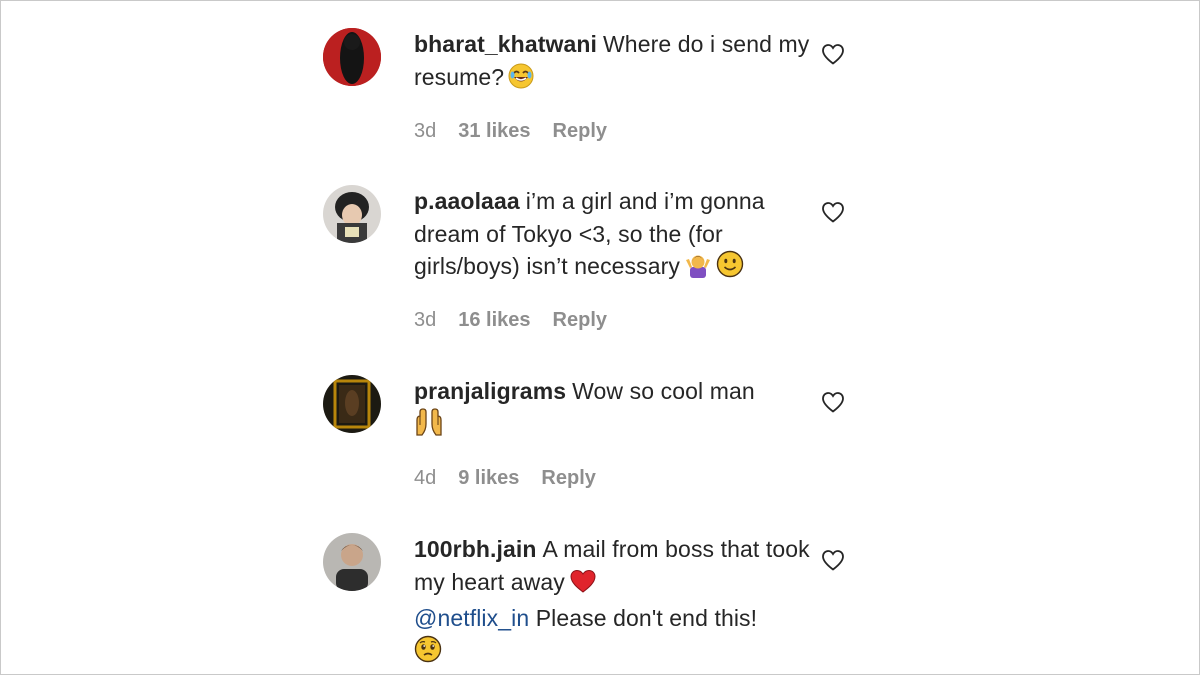 This screenshot has height=675, width=1200. Describe the element at coordinates (471, 618) in the screenshot. I see `mention-link: @netflix_in` at that location.